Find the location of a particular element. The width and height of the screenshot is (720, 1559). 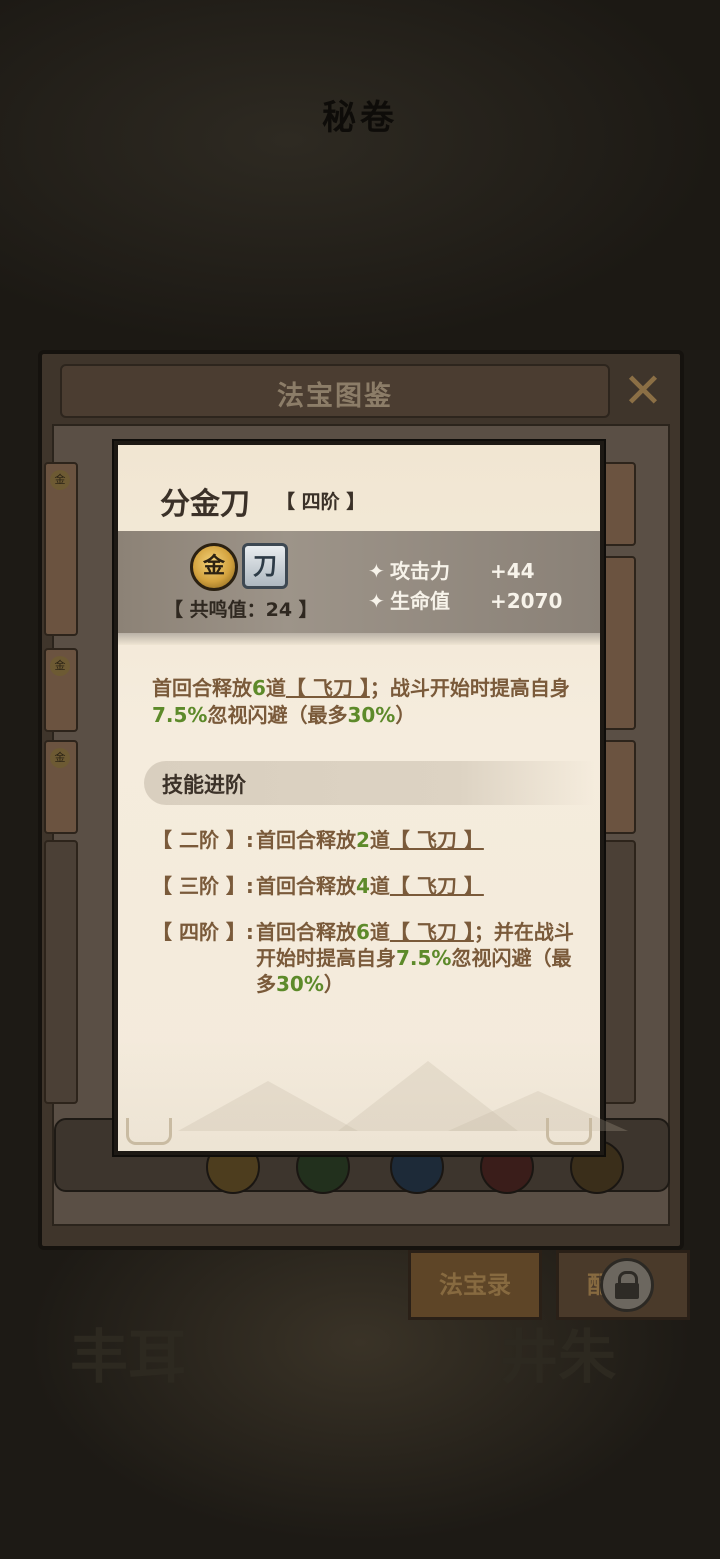

tier-label: 【 四阶 】: is located at coordinates (203, 932).